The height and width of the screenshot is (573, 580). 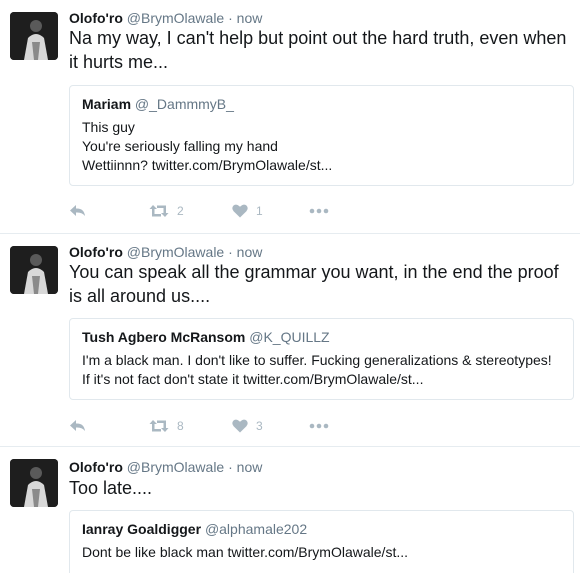 What do you see at coordinates (142, 529) in the screenshot?
I see `quoted-author-name: Ianray Goaldigger` at bounding box center [142, 529].